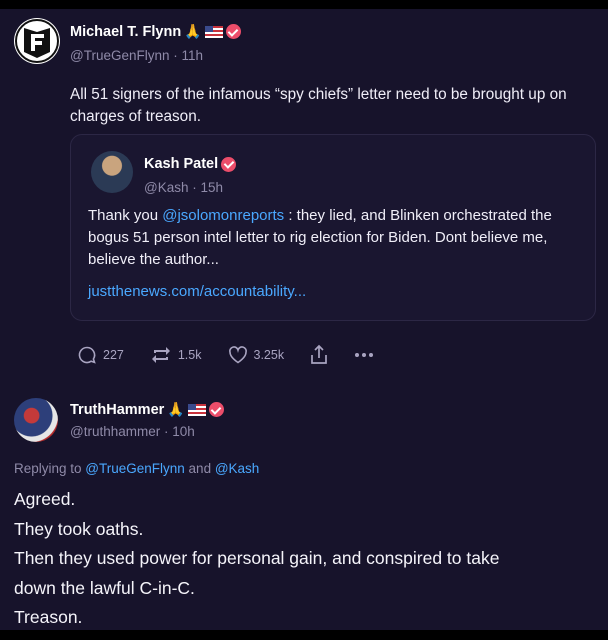 The height and width of the screenshot is (640, 608). I want to click on like-count: 3.25k, so click(269, 355).